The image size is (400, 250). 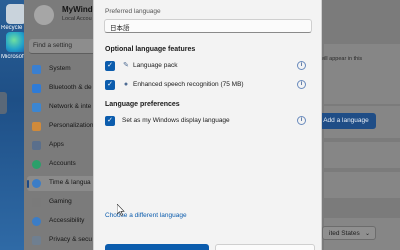 I want to click on speech-recognition-checkbox: ✓, so click(x=110, y=85).